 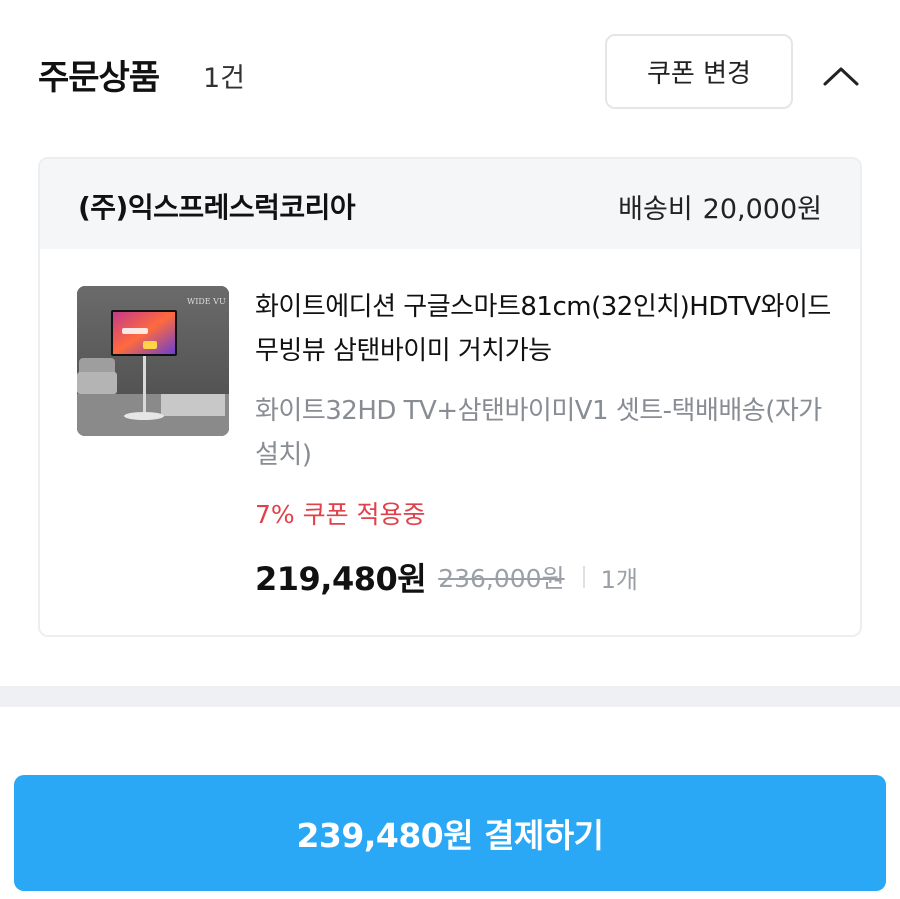 I want to click on shipping-fee: 배송비 20,000원, so click(x=720, y=206).